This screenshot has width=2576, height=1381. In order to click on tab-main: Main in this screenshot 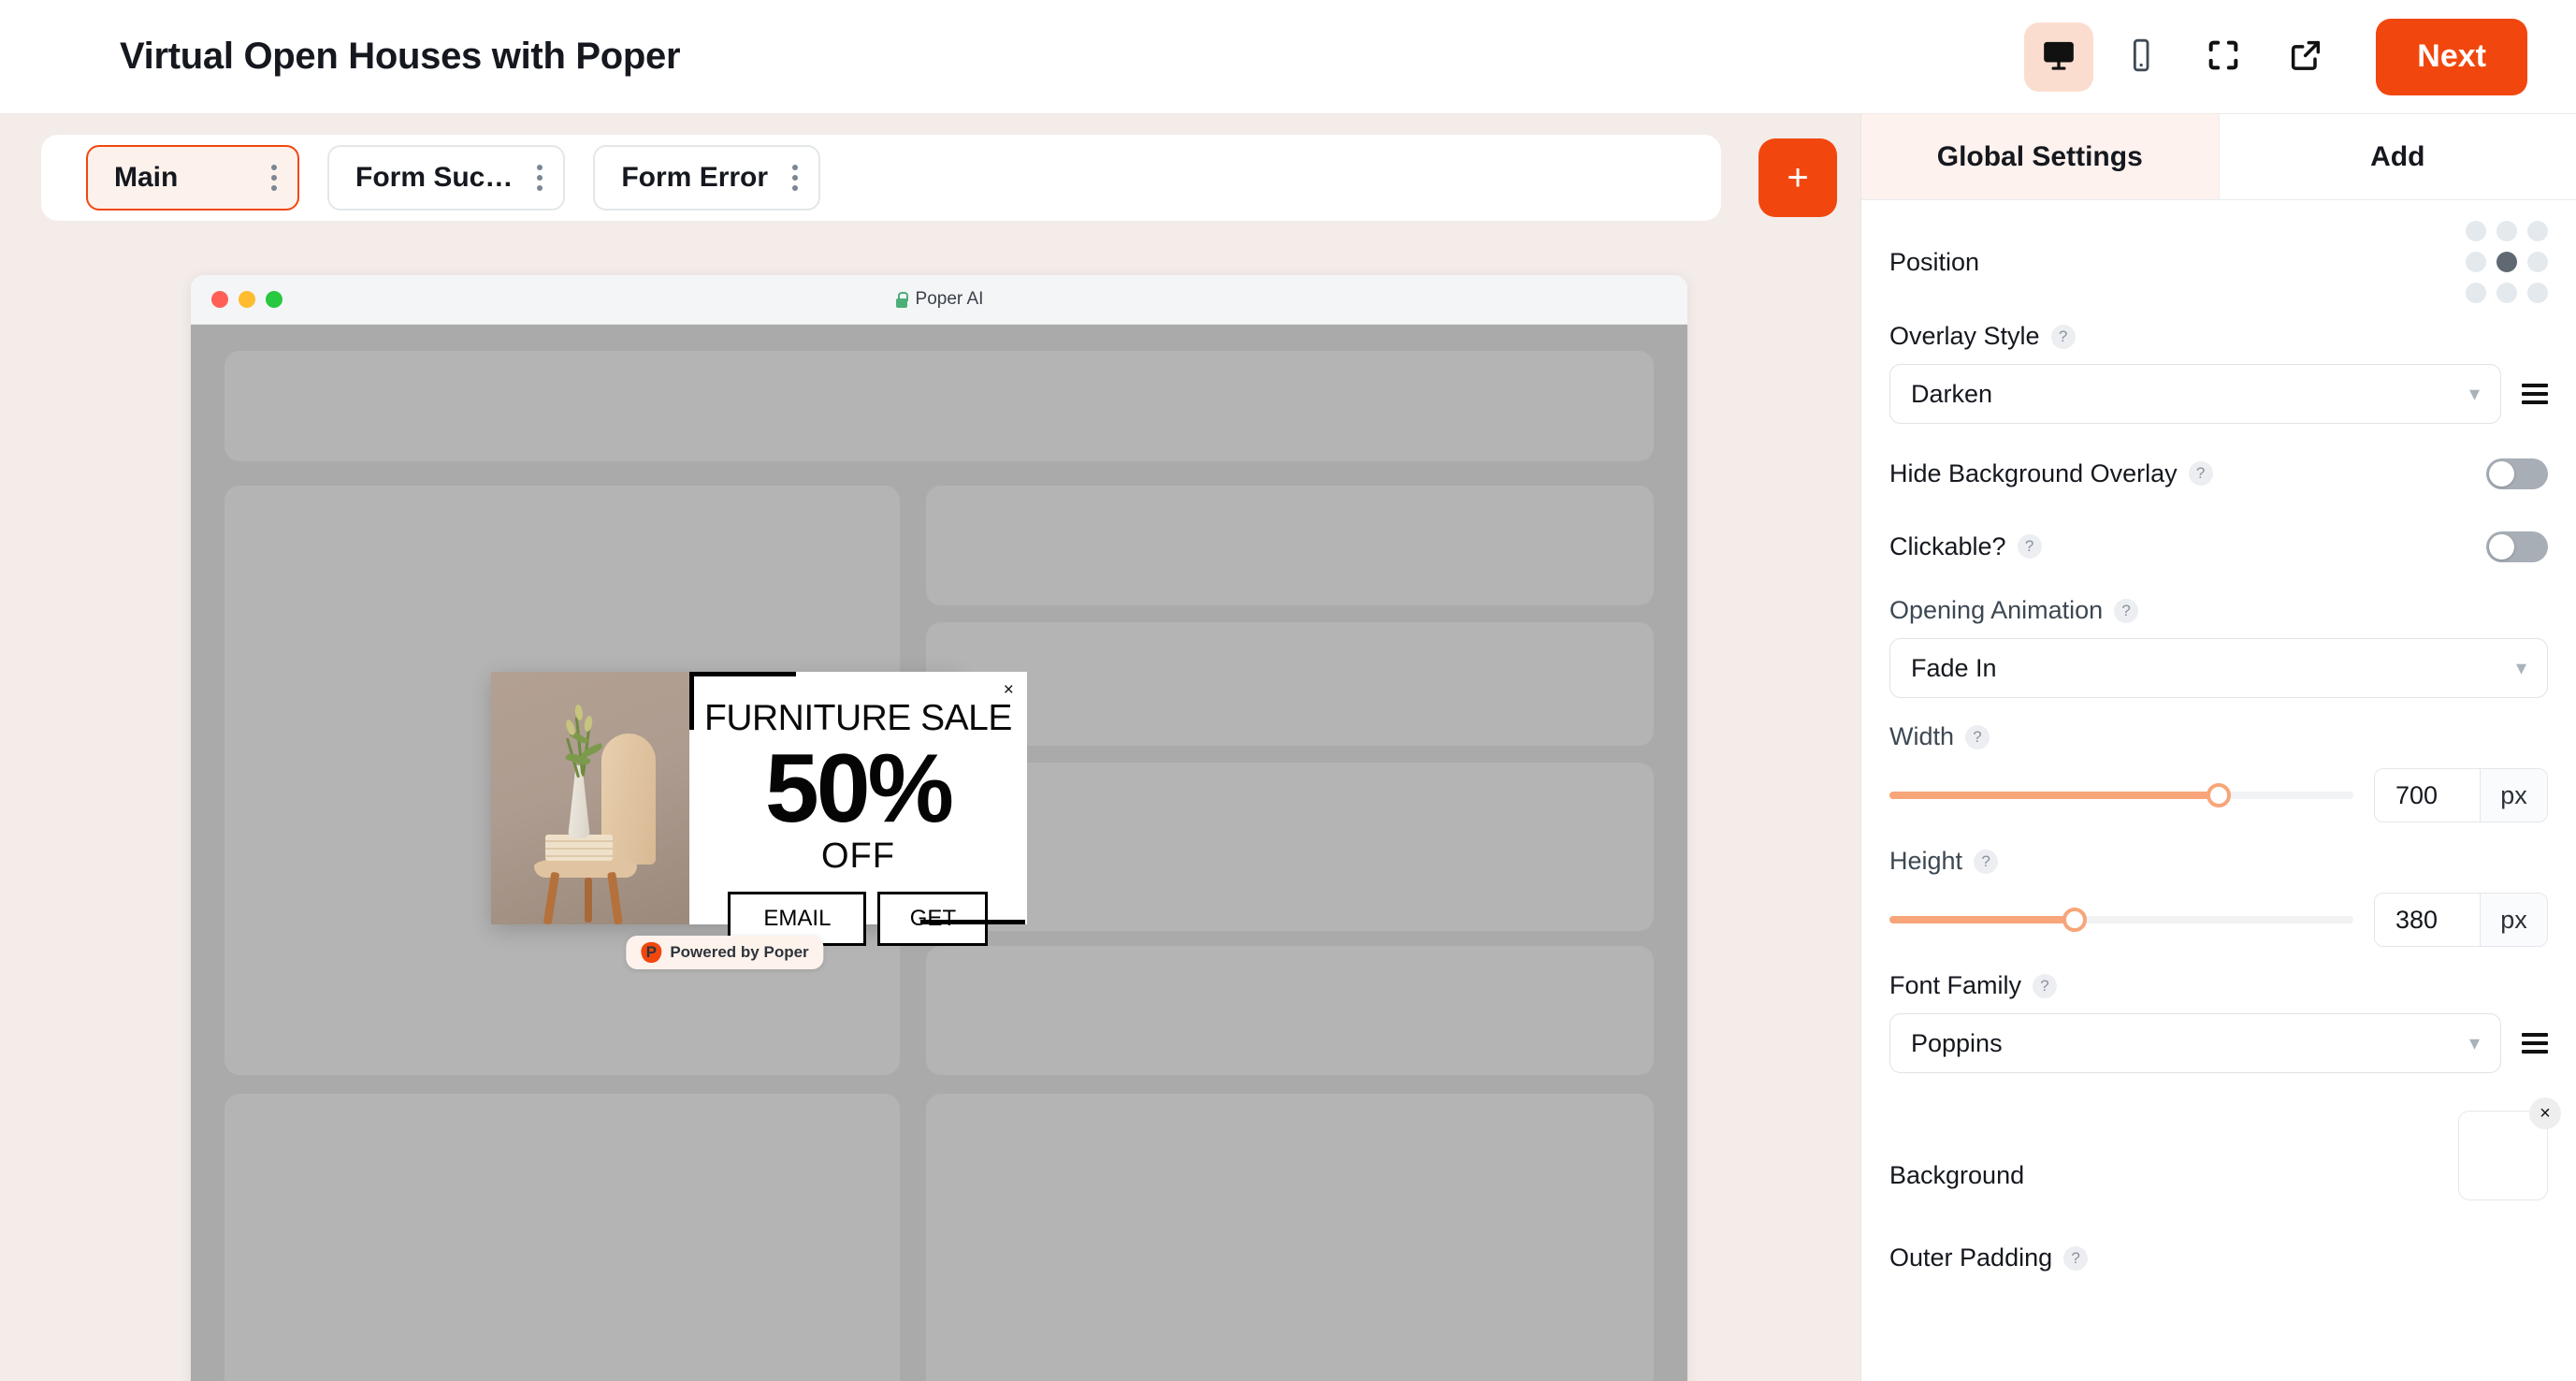, I will do `click(193, 178)`.